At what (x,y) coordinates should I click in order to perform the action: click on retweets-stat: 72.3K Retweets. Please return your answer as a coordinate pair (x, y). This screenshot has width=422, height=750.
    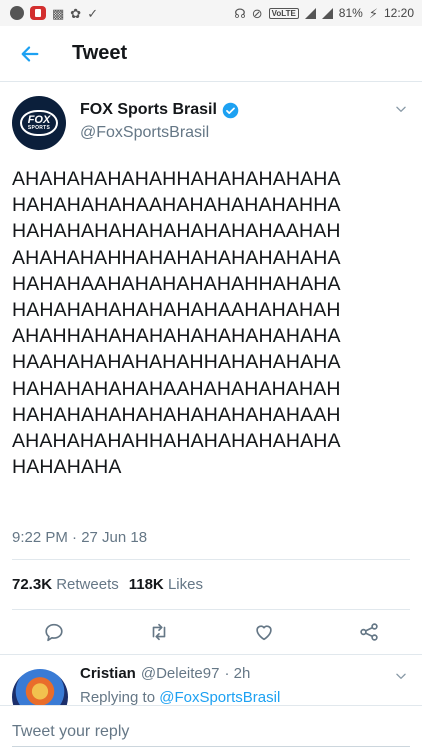
    Looking at the image, I should click on (65, 584).